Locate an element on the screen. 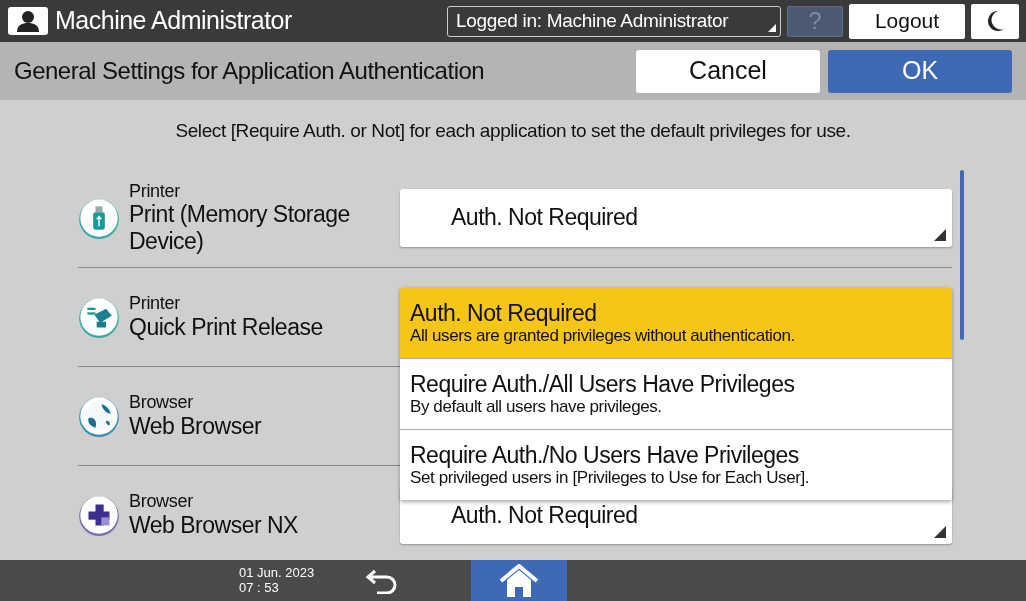 This screenshot has width=1026, height=601. home-icon is located at coordinates (519, 580).